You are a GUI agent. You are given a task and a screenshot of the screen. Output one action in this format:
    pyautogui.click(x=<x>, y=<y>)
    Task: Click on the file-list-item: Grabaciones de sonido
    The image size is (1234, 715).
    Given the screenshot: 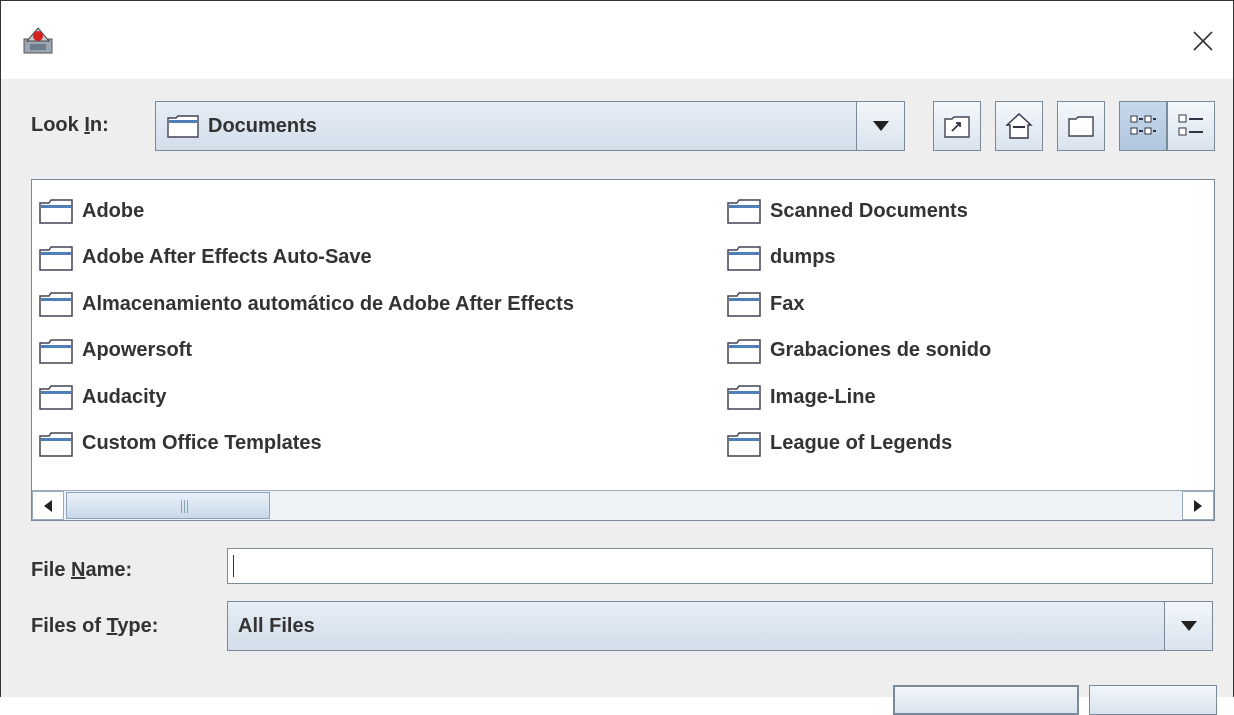 What is the action you would take?
    pyautogui.click(x=856, y=351)
    